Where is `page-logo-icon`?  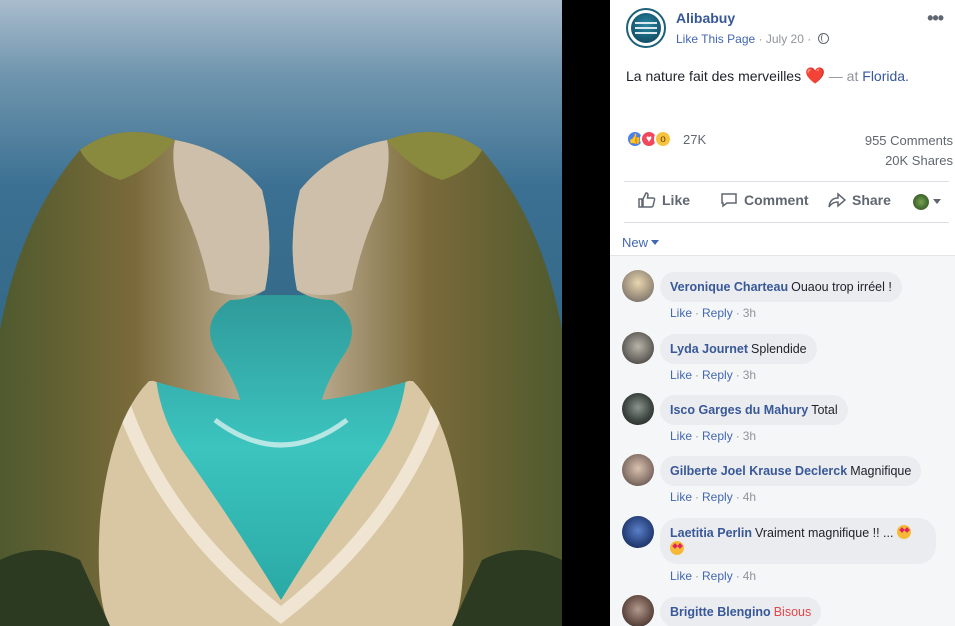 page-logo-icon is located at coordinates (646, 28).